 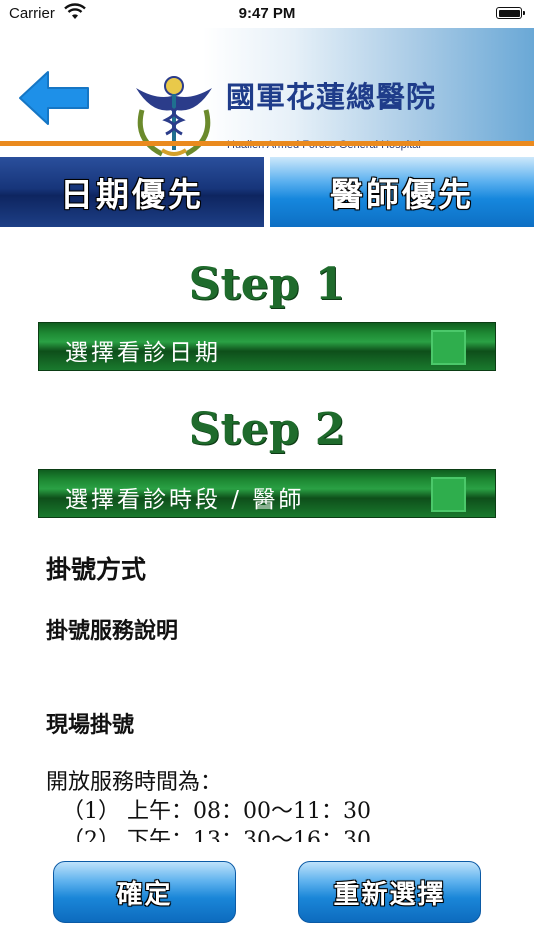 What do you see at coordinates (216, 835) in the screenshot?
I see `hours-line-afternoon: （2） 下午：13：30～16：30` at bounding box center [216, 835].